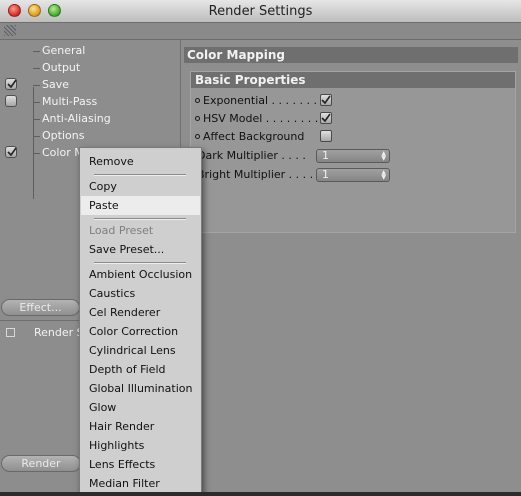 The width and height of the screenshot is (521, 496). I want to click on group-title: Basic Properties, so click(353, 80).